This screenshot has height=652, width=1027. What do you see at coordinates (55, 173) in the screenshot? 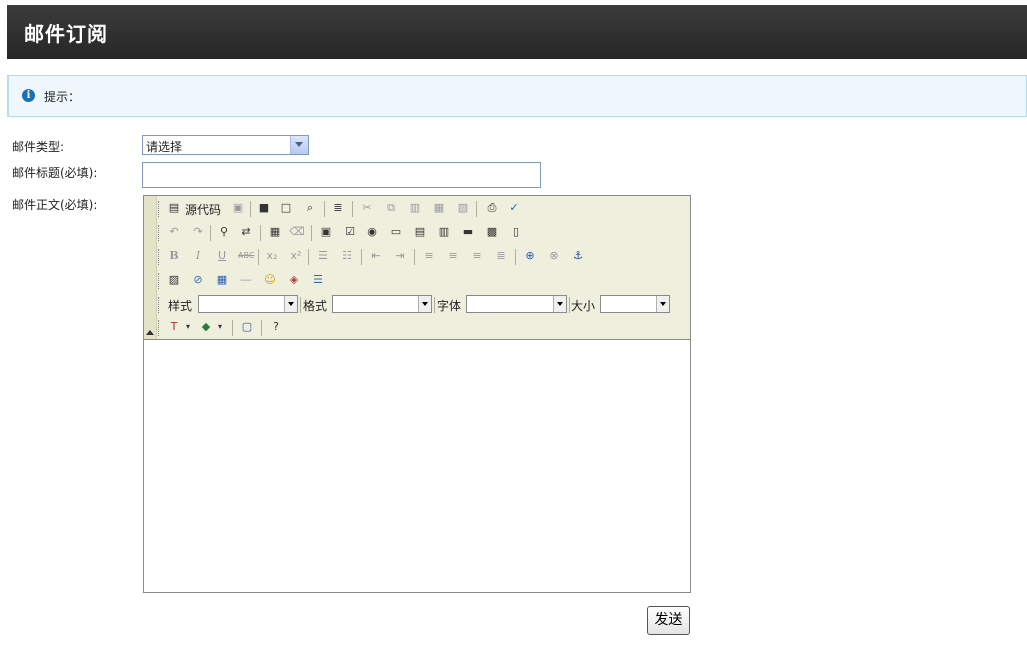
I see `mail-subject-label: 邮件标题(必填):` at bounding box center [55, 173].